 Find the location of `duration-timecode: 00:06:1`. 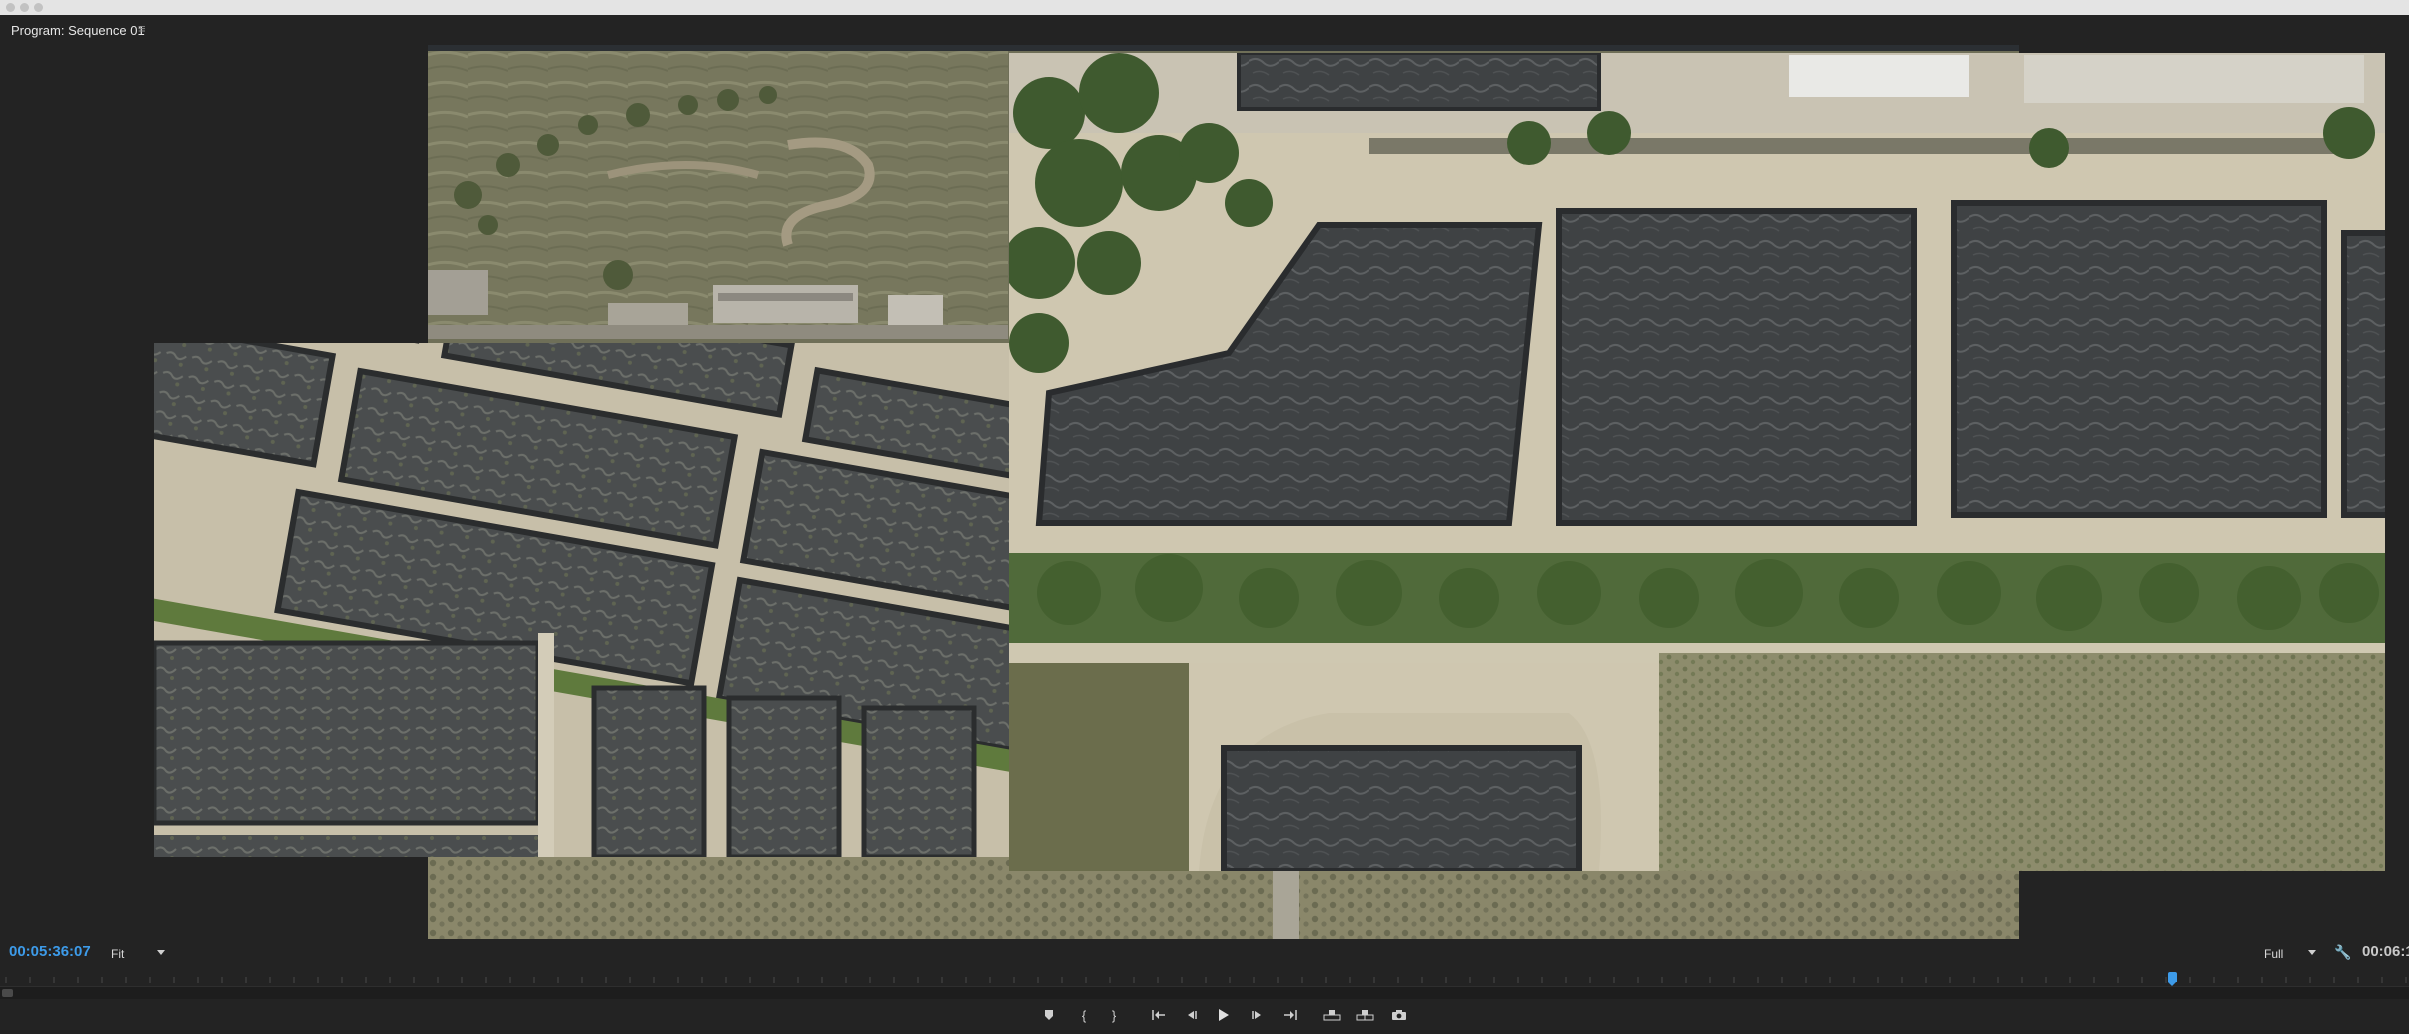

duration-timecode: 00:06:1 is located at coordinates (2385, 951).